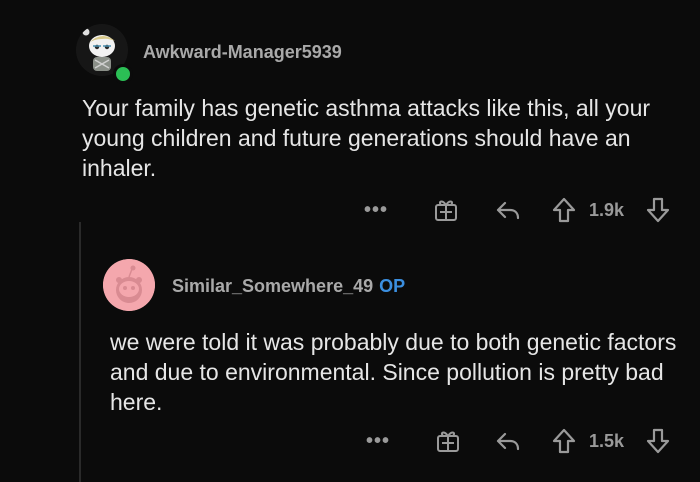 The image size is (700, 482). What do you see at coordinates (123, 74) in the screenshot?
I see `online-status-indicator` at bounding box center [123, 74].